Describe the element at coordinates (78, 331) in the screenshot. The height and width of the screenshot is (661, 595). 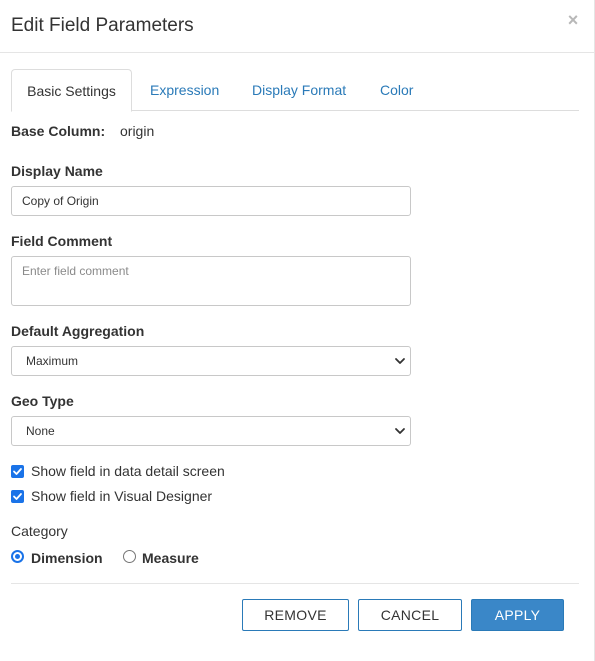
I see `default-aggregation-label: Default Aggregation` at that location.